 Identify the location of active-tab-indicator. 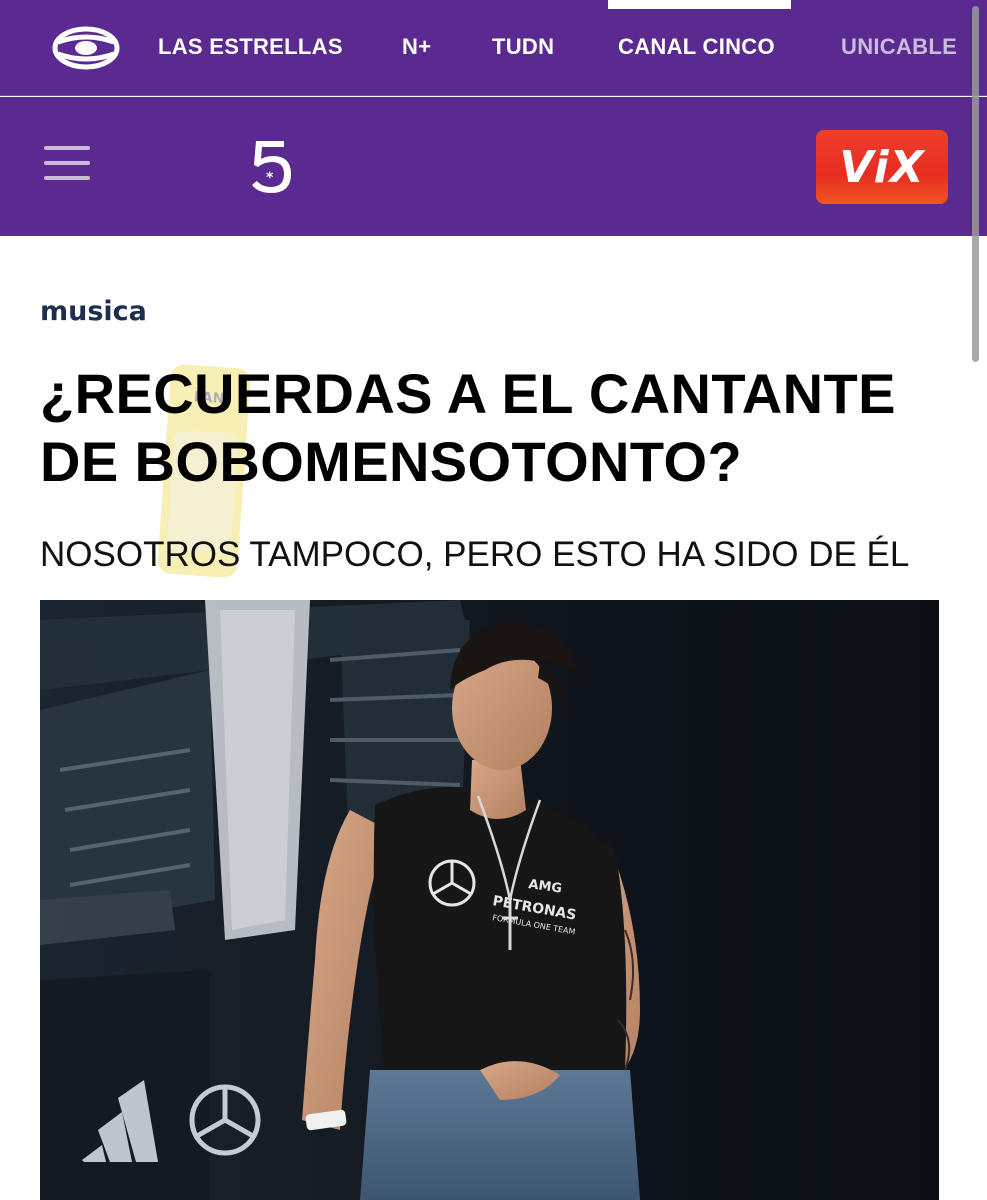
(699, 4).